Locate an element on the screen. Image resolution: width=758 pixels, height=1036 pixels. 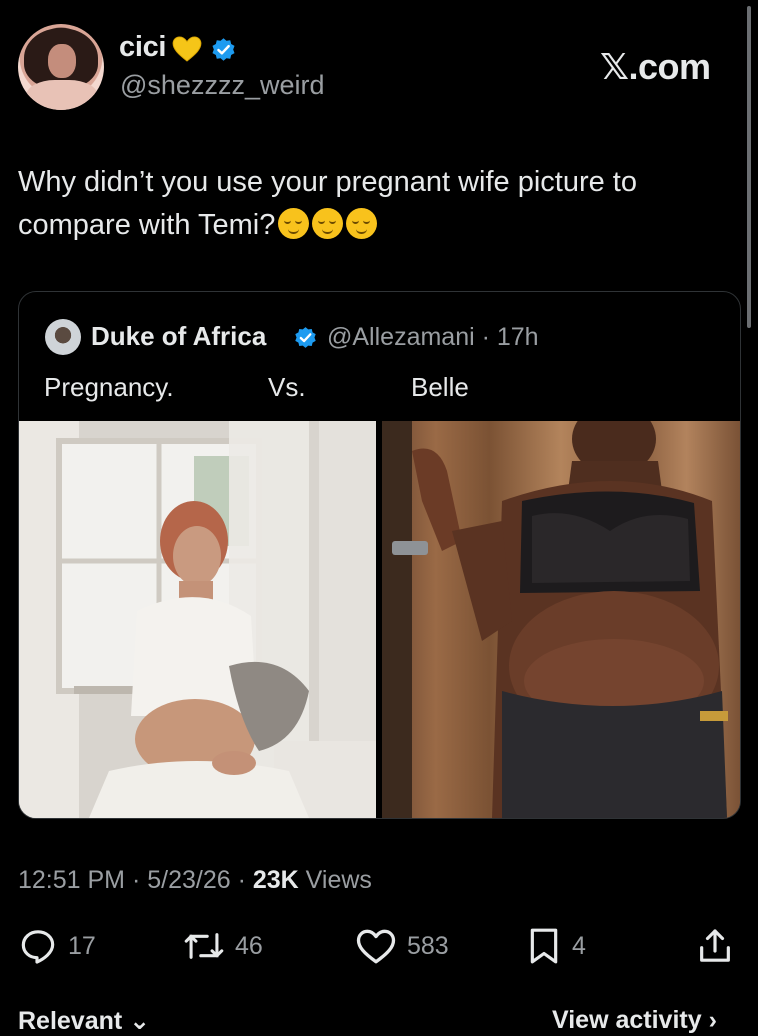
quoted-handle-time: @Allezamani · 17h is located at coordinates (433, 337).